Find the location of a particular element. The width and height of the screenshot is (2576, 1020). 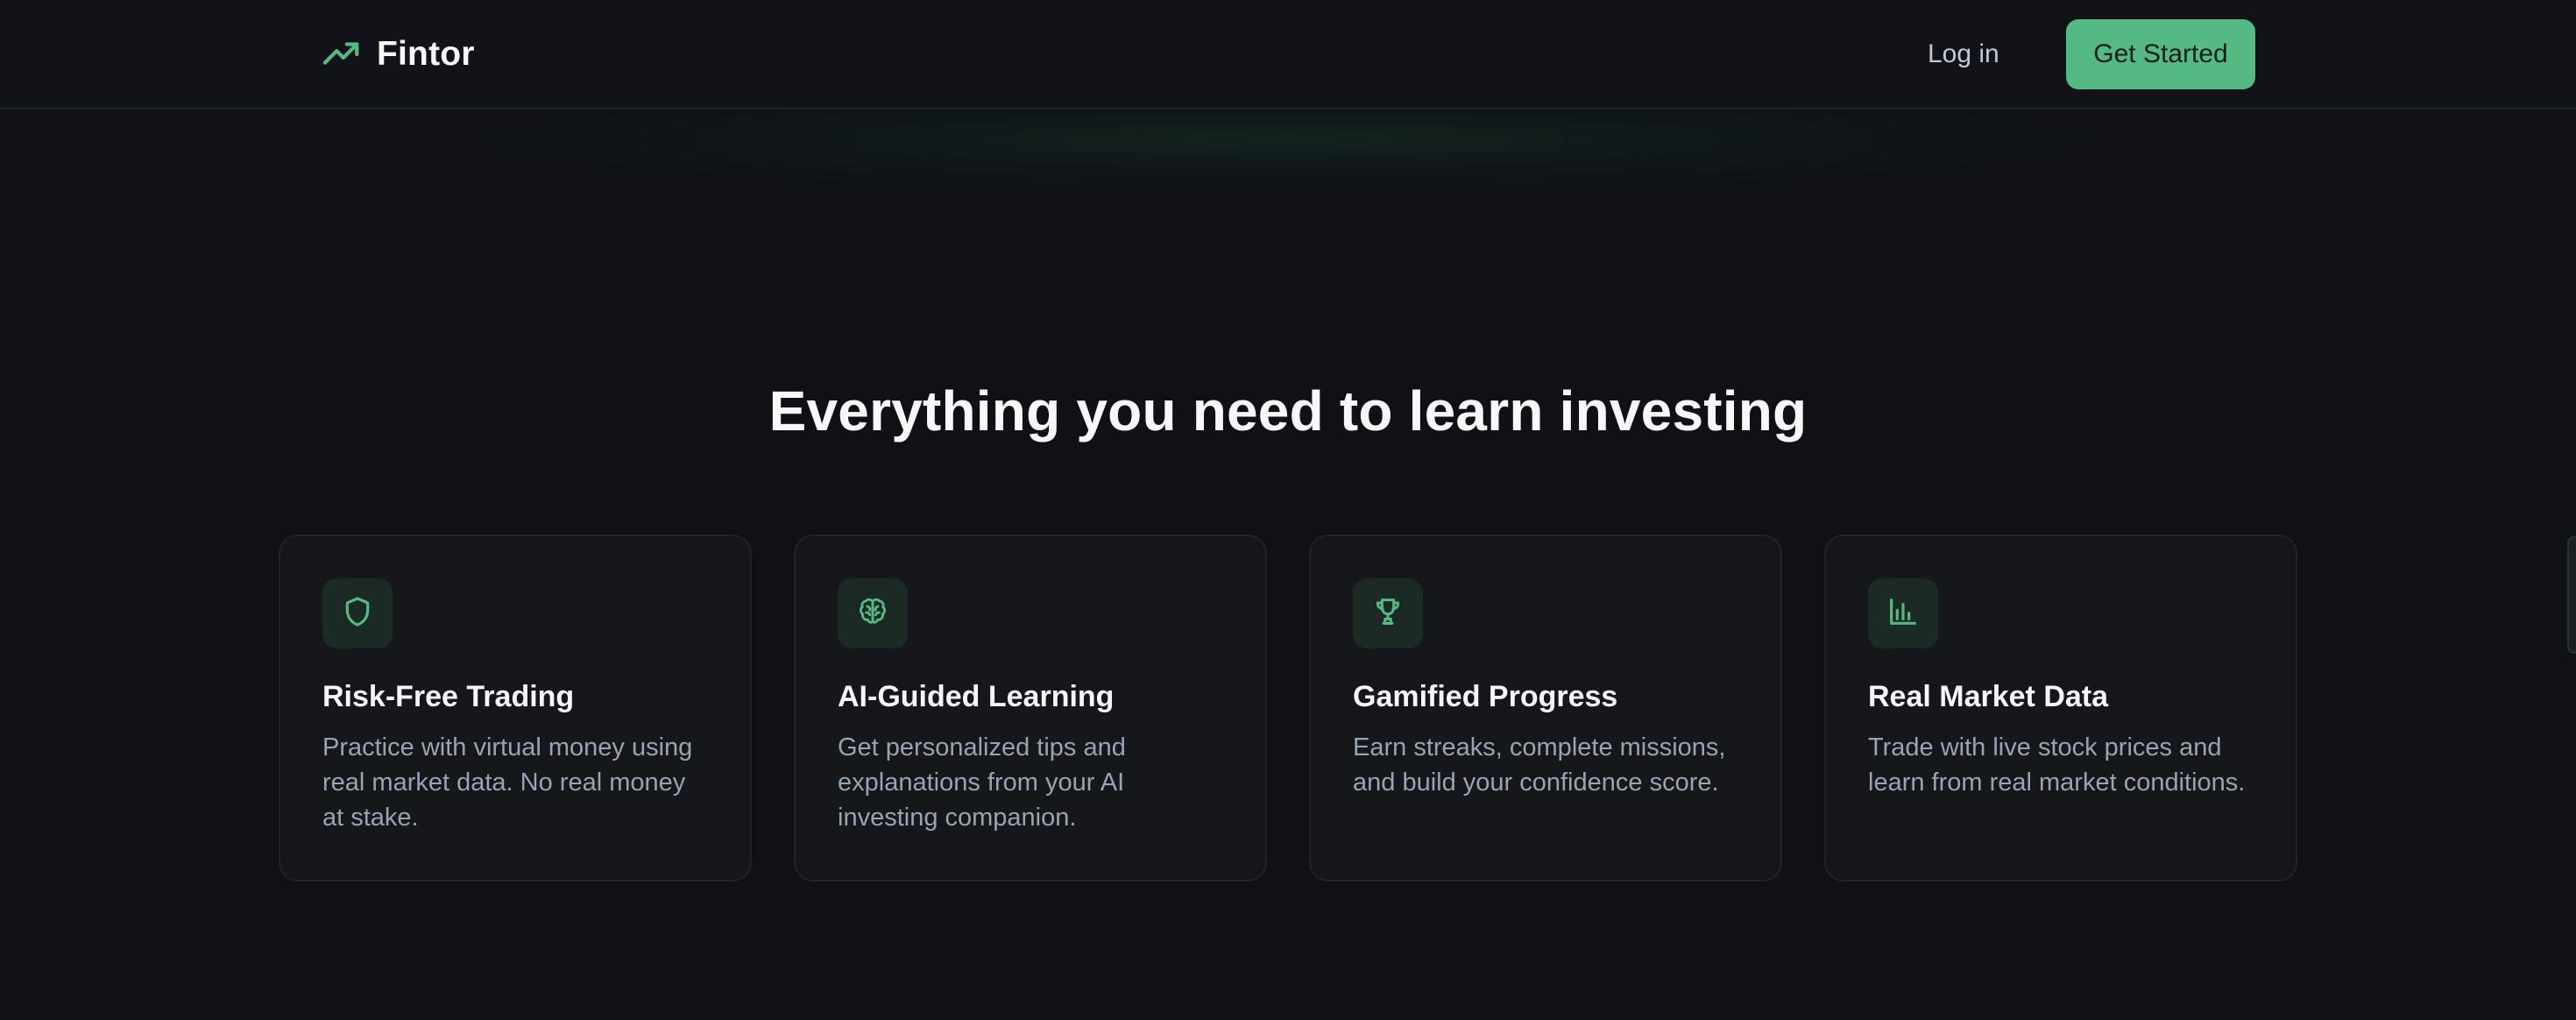

edge-tab-handle is located at coordinates (2571, 595).